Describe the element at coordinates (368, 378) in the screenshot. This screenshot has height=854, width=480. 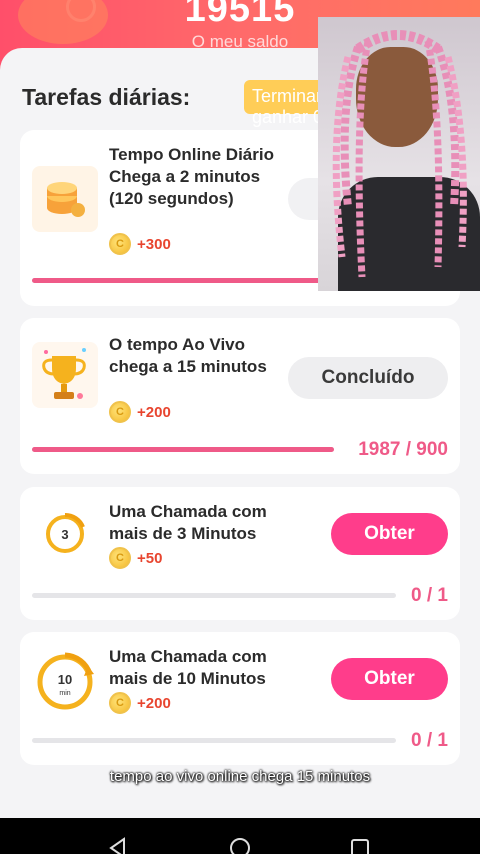
I see `task-completed-button: Concluído` at that location.